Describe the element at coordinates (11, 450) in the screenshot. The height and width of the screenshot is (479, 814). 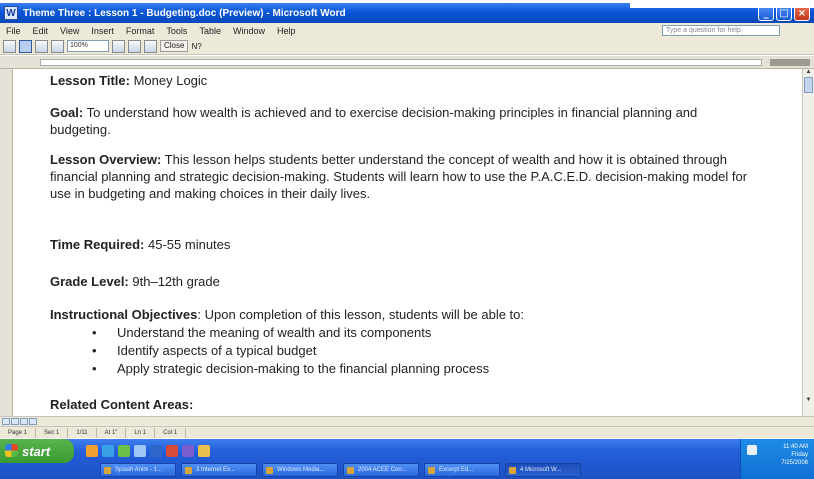
I see `windows-logo-icon` at that location.